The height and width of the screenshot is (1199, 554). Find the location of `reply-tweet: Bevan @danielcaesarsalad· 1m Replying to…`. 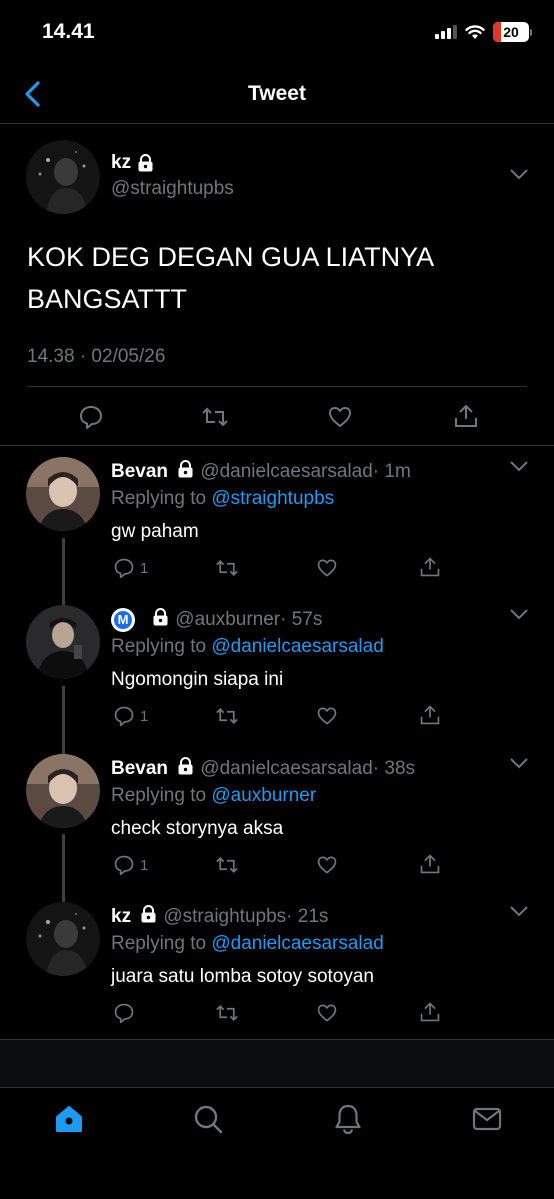

reply-tweet: Bevan @danielcaesarsalad· 1m Replying to… is located at coordinates (277, 532).